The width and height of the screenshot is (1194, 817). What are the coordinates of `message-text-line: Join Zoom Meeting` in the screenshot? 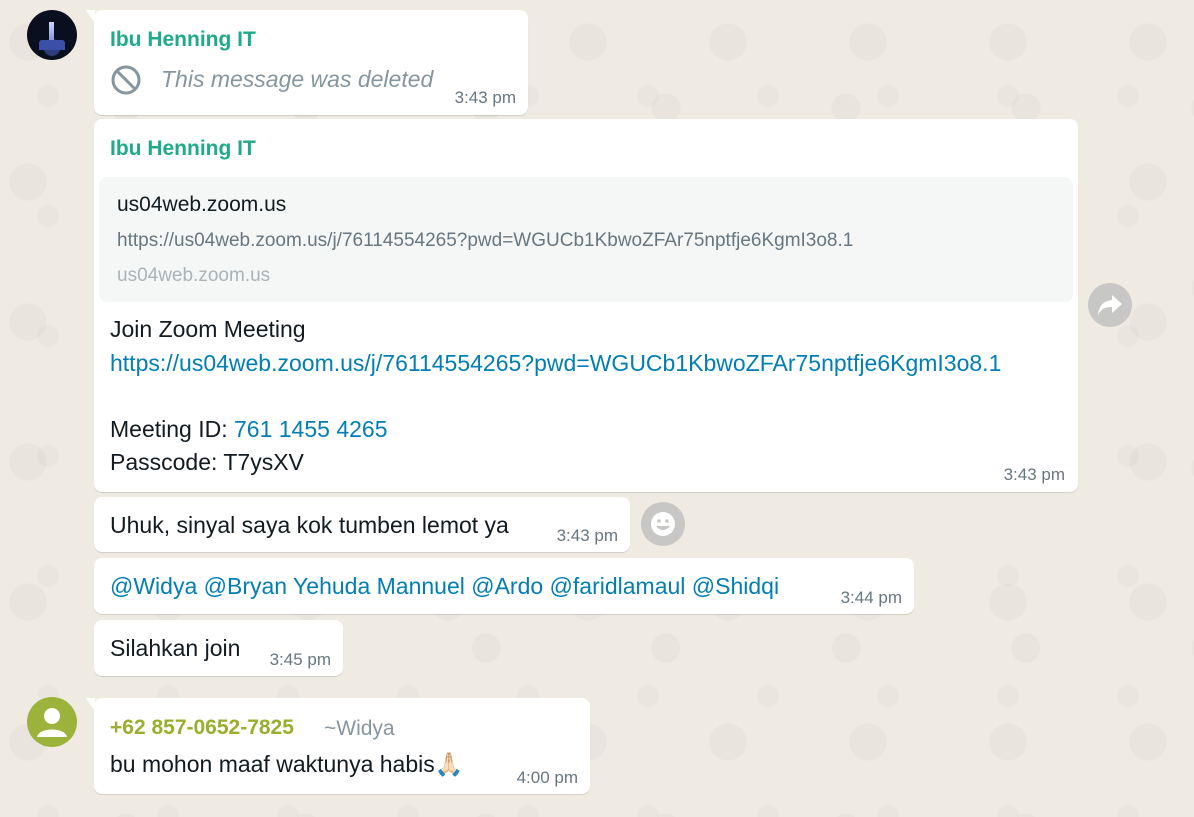 It's located at (208, 329).